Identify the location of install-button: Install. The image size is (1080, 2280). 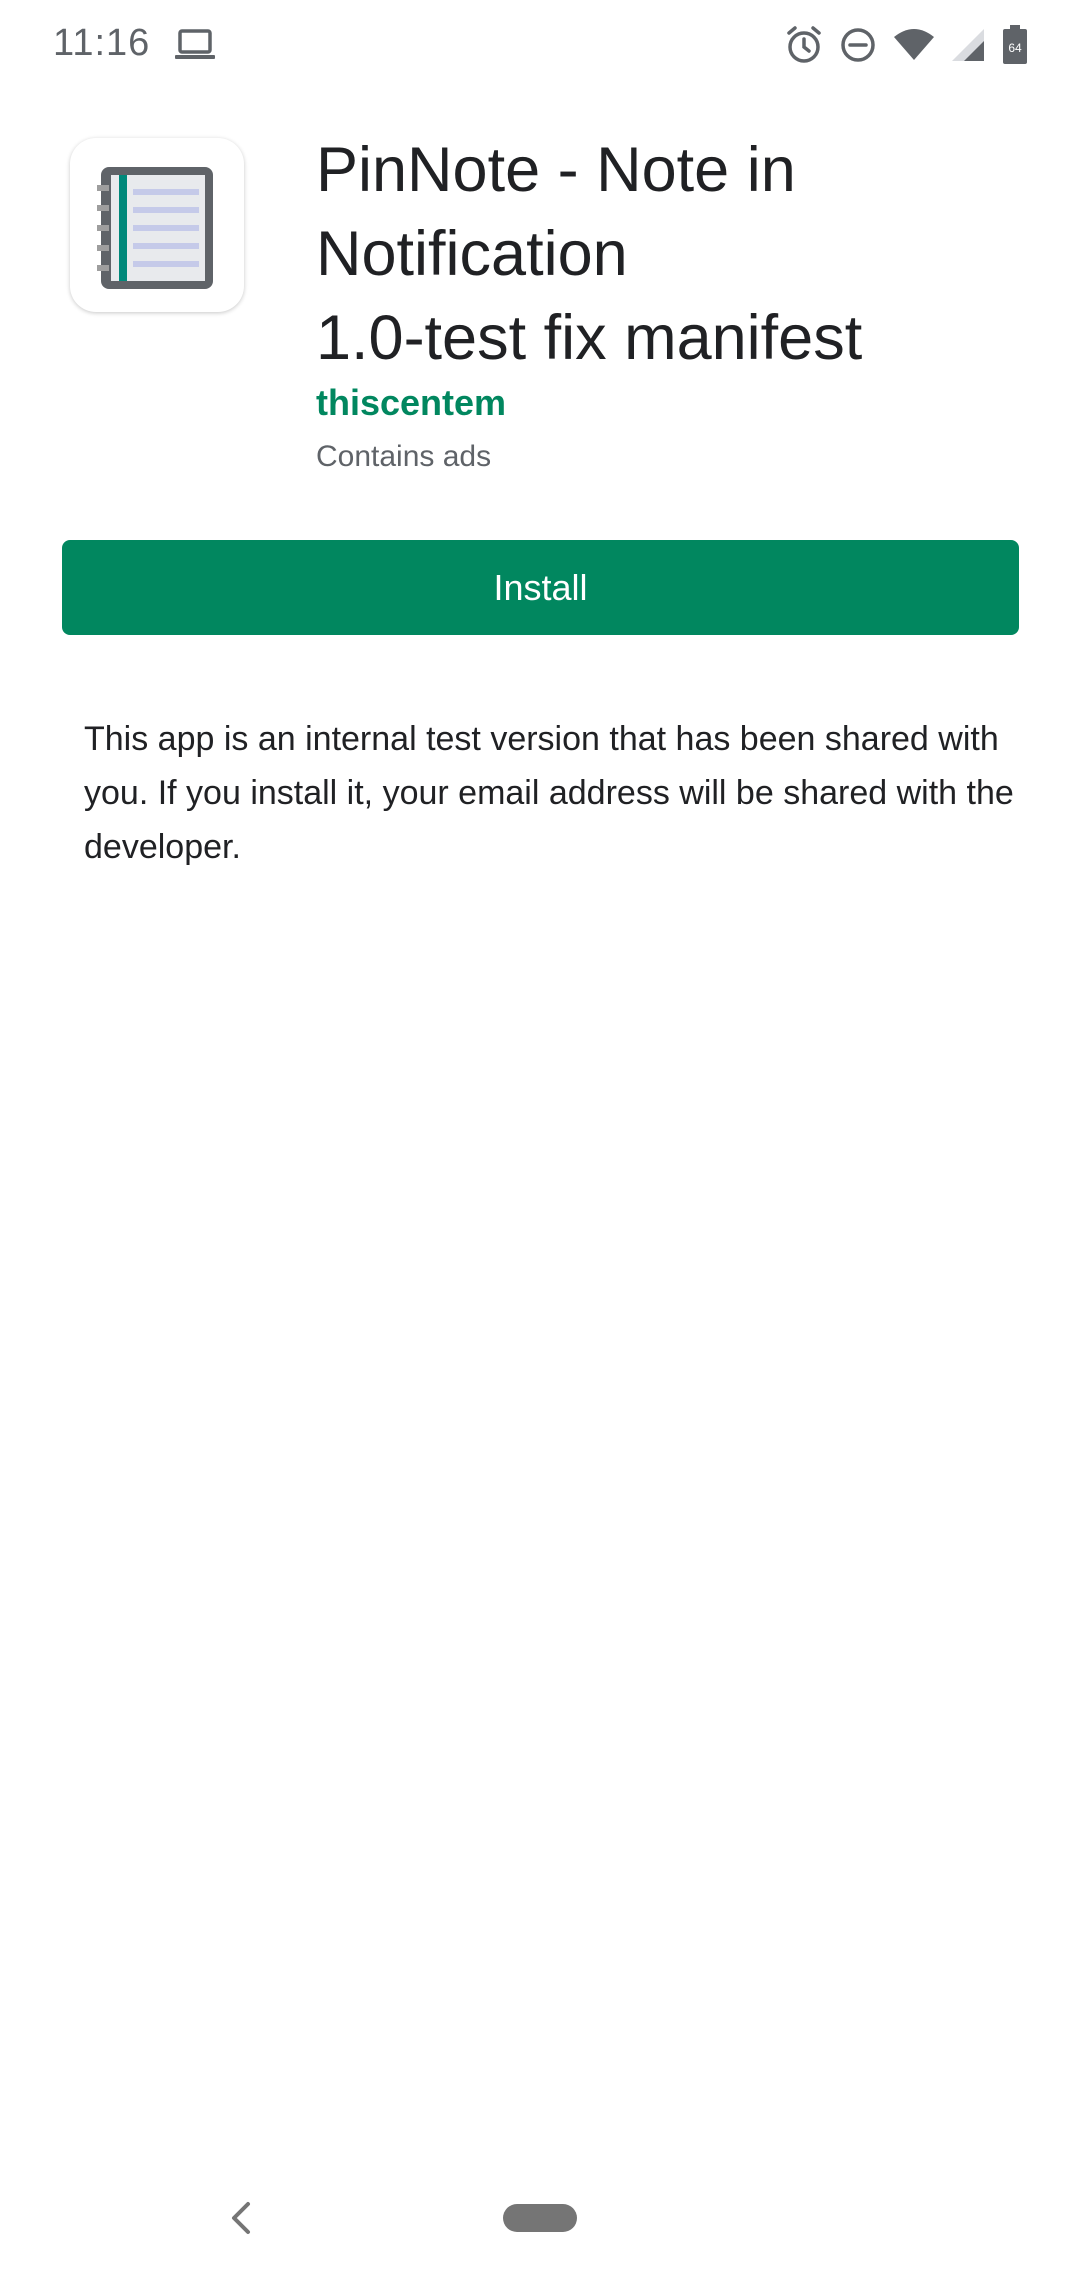
(540, 587).